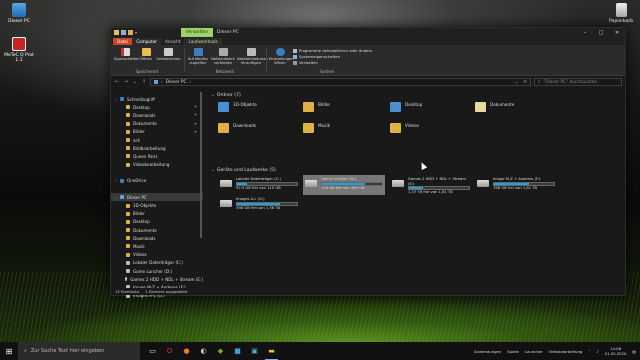 The image size is (640, 360). What do you see at coordinates (172, 41) in the screenshot?
I see `tab-view: Ansicht` at bounding box center [172, 41].